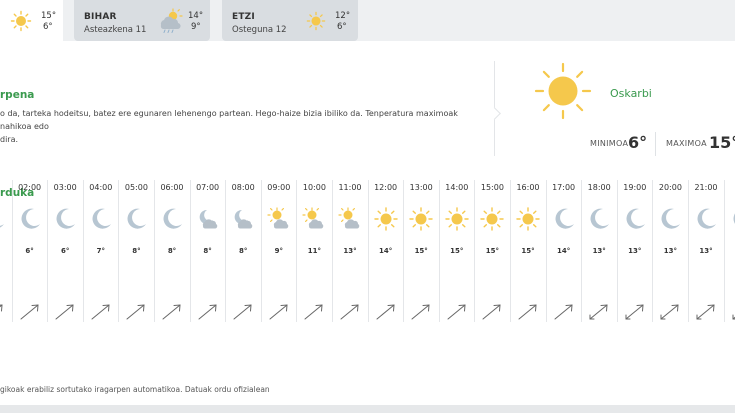  I want to click on min-label: MINIMOA, so click(609, 143).